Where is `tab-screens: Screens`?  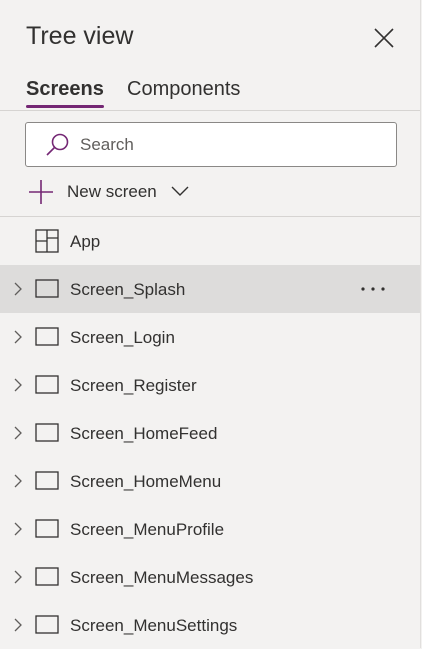
tab-screens: Screens is located at coordinates (65, 93).